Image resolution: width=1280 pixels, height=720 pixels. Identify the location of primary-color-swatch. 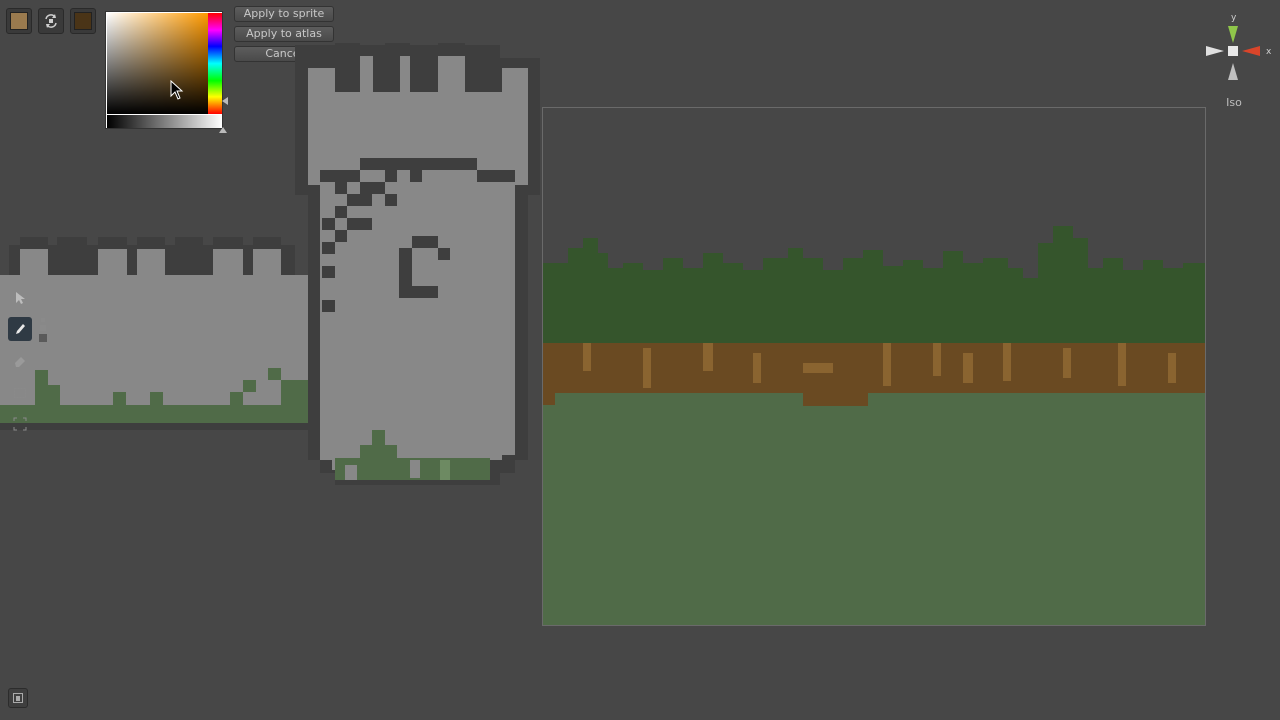
(19, 21).